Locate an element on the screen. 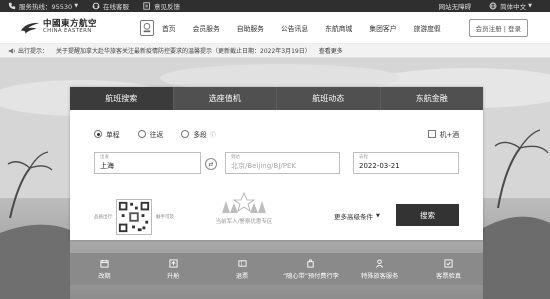  advanced-options-toggle: 更多高级条件 ▼ is located at coordinates (357, 216).